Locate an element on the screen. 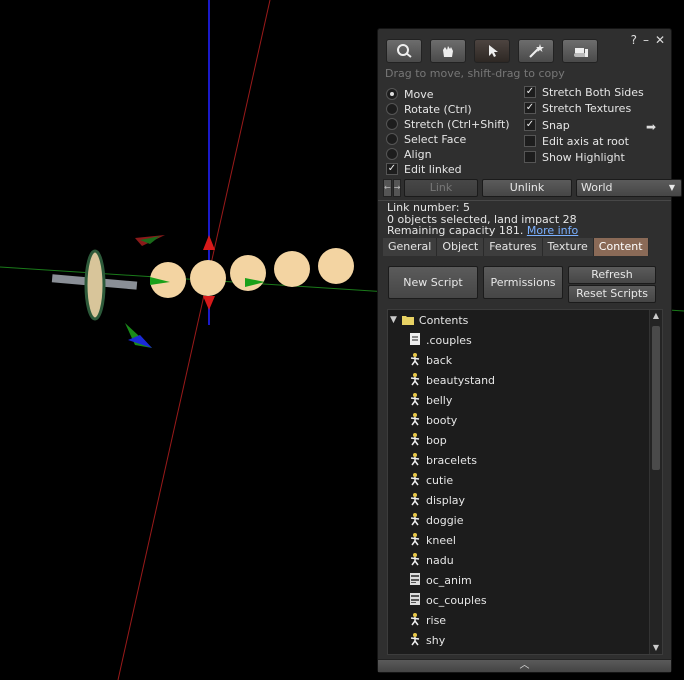 This screenshot has width=684, height=680. inventory-item: .couples is located at coordinates (440, 340).